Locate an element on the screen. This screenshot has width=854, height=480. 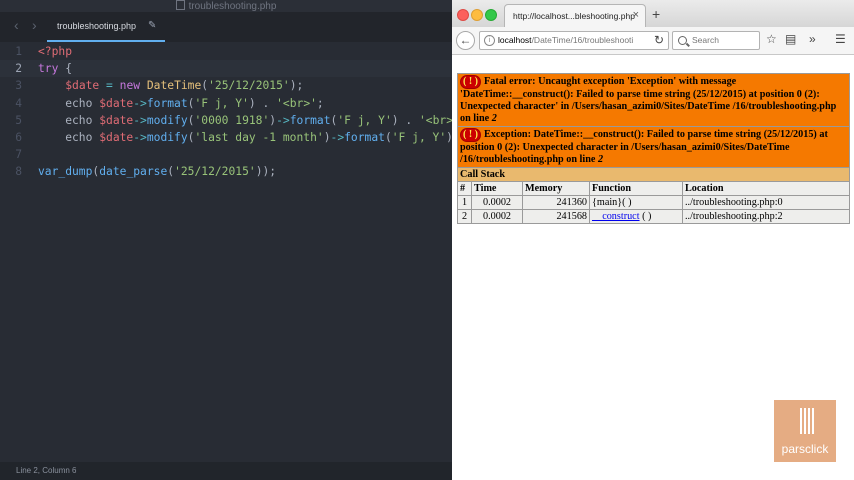
logo-text: parsclick is located at coordinates (805, 449).